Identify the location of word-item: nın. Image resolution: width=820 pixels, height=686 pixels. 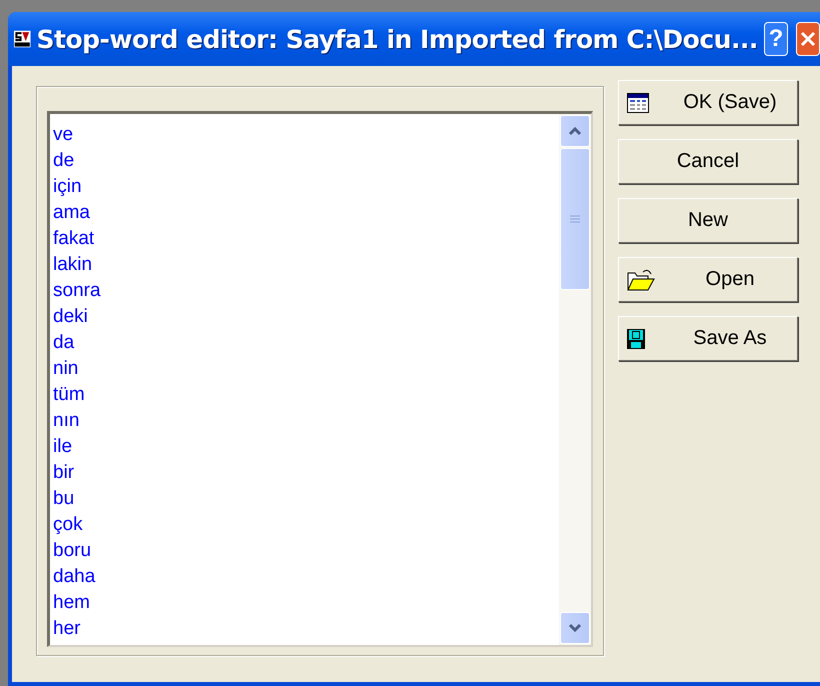
(306, 422).